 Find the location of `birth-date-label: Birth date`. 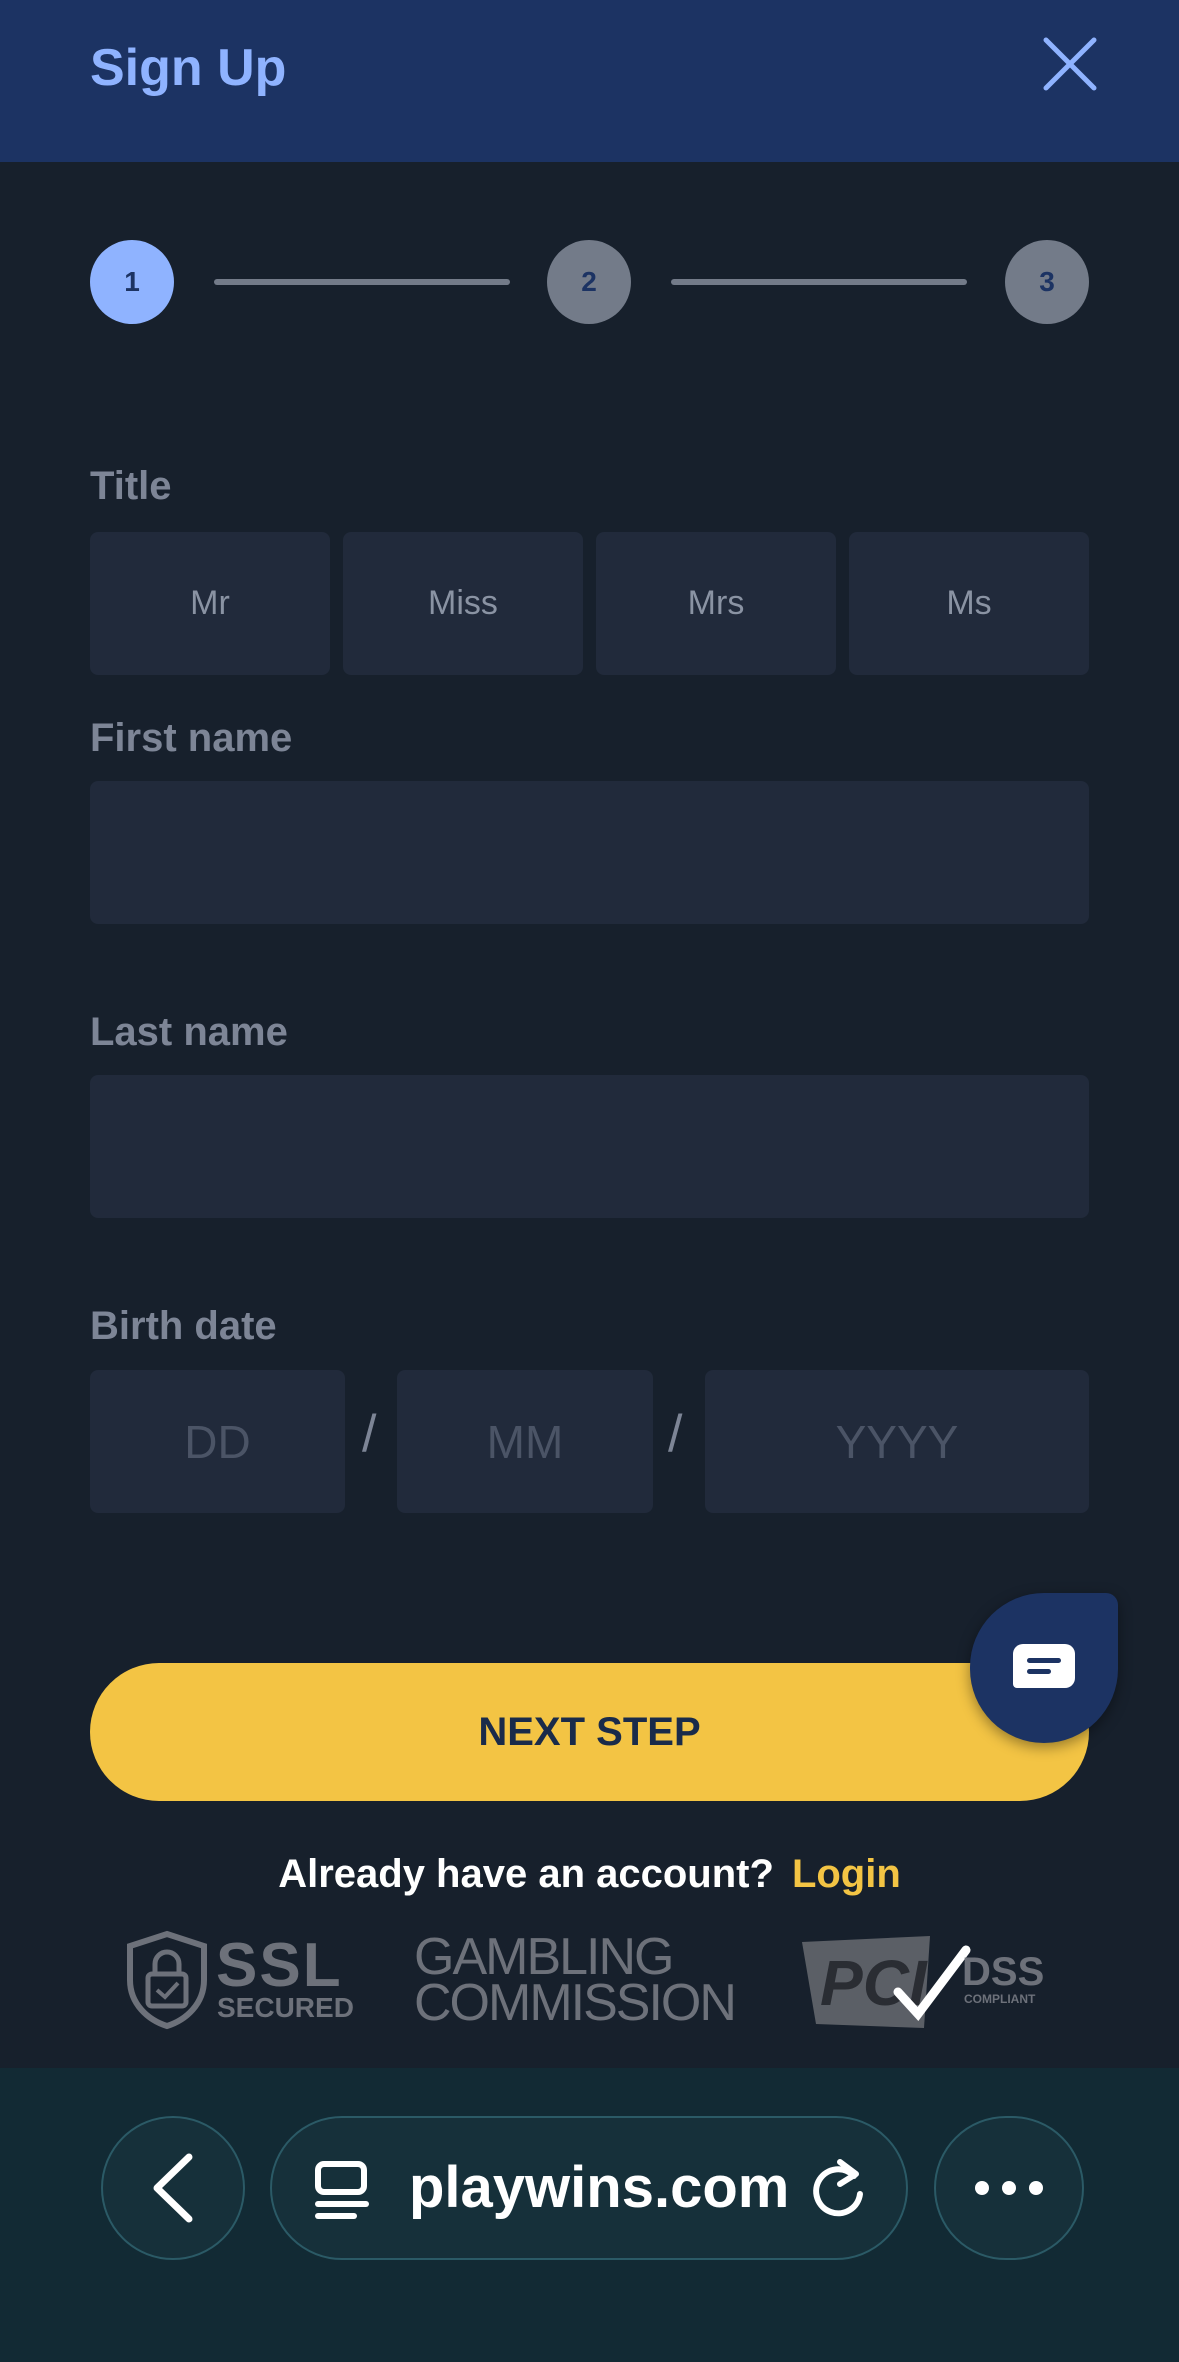

birth-date-label: Birth date is located at coordinates (183, 1326).